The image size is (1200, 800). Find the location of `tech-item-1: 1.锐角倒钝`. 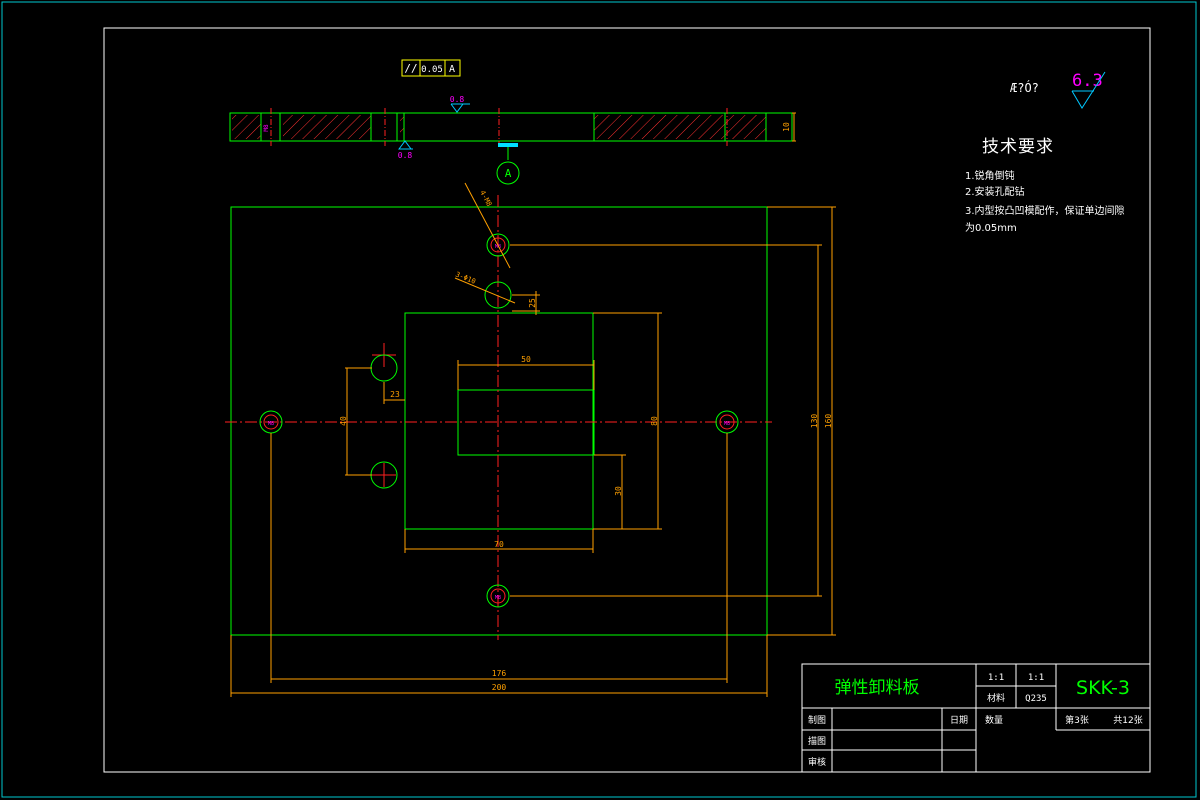

tech-item-1: 1.锐角倒钝 is located at coordinates (990, 175).